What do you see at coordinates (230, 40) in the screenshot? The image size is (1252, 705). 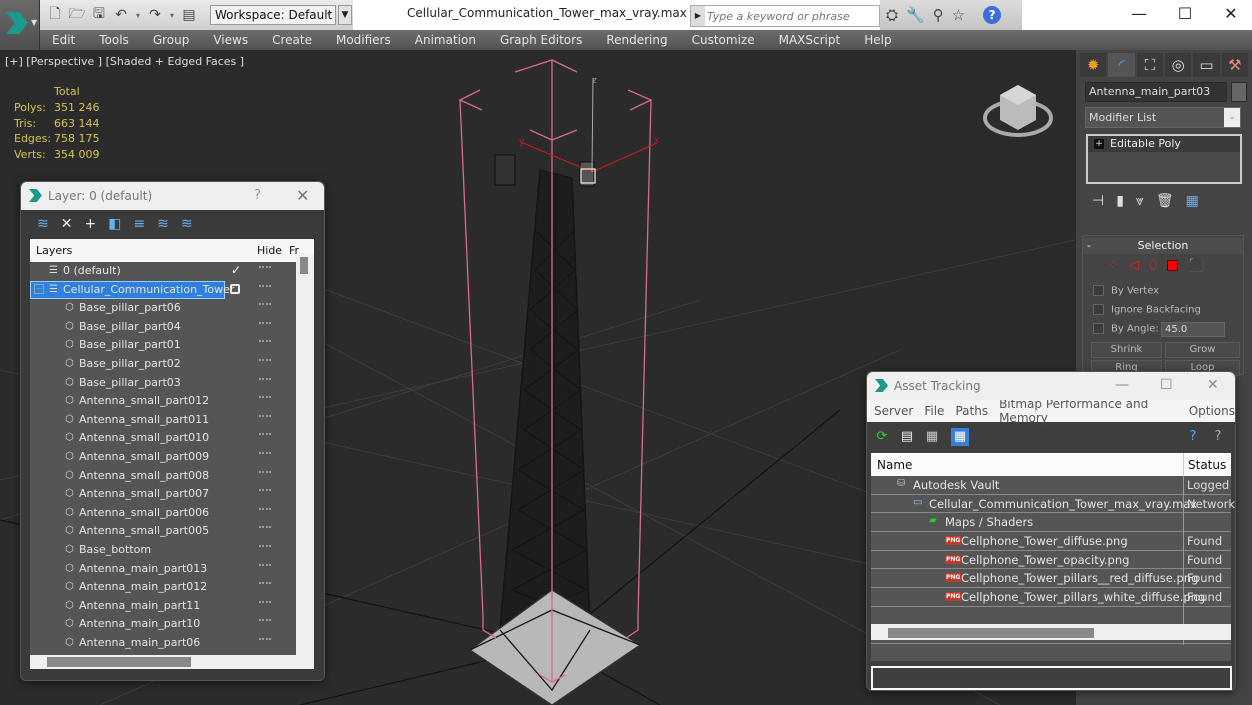 I see `menu-views: Views` at bounding box center [230, 40].